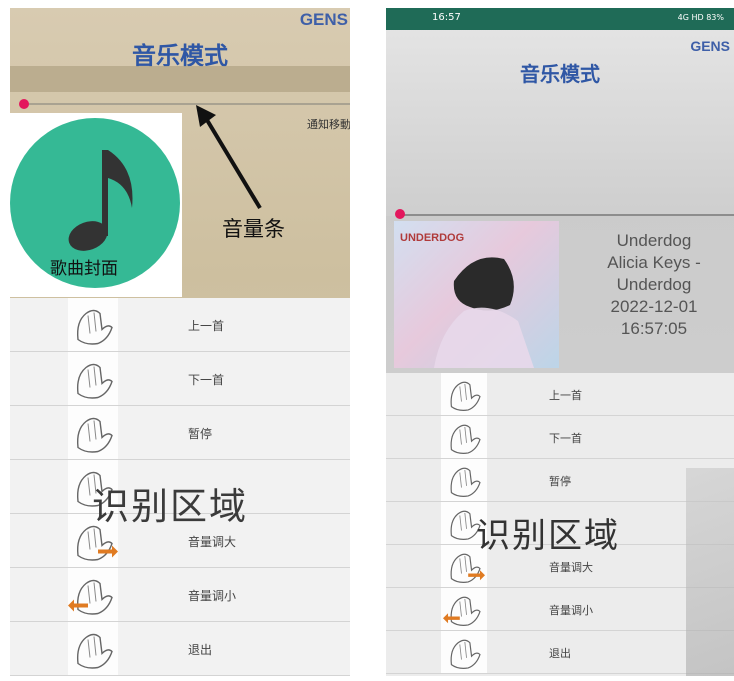 The height and width of the screenshot is (681, 734). Describe the element at coordinates (84, 269) in the screenshot. I see `cover-label: 歌曲封面` at that location.